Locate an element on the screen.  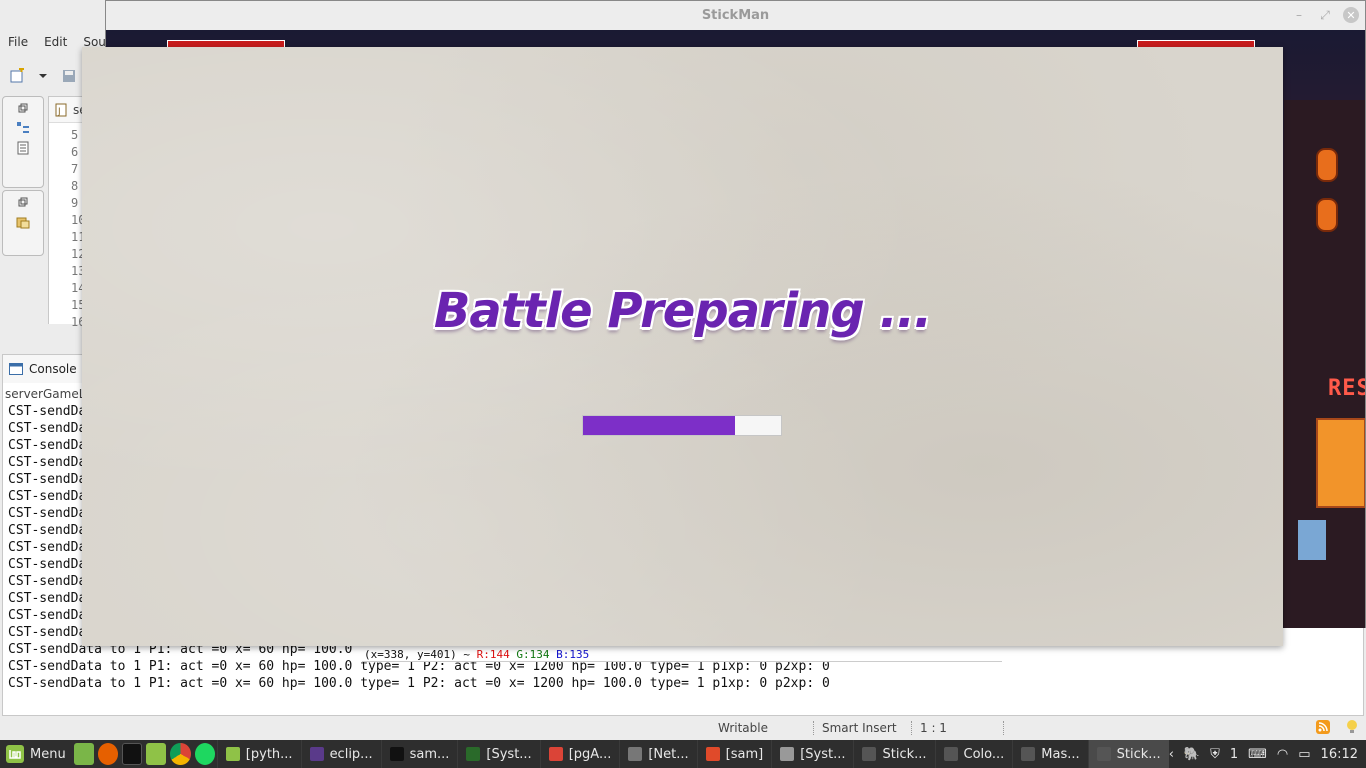
shield-icon: ⛨ is located at coordinates (1215, 754).